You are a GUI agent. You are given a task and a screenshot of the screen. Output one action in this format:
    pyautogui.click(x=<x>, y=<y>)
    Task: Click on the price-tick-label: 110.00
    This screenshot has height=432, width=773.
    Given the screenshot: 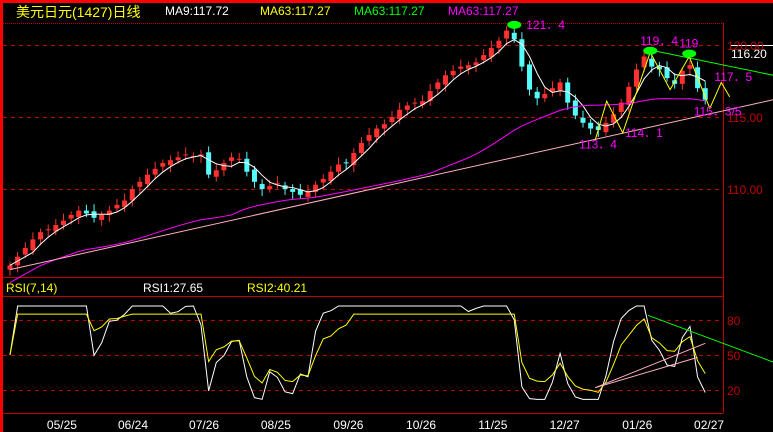 What is the action you would take?
    pyautogui.click(x=745, y=190)
    